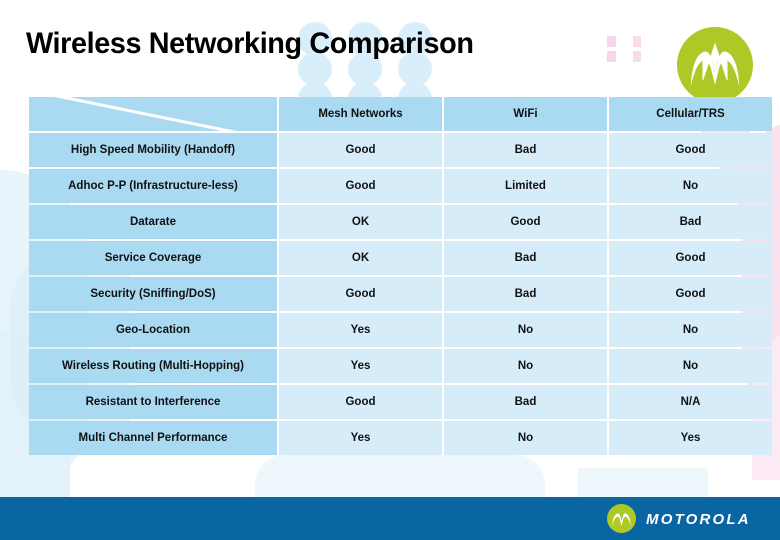 Image resolution: width=780 pixels, height=540 pixels. Describe the element at coordinates (250, 43) in the screenshot. I see `slide-title: Wireless Networking Comparison` at that location.